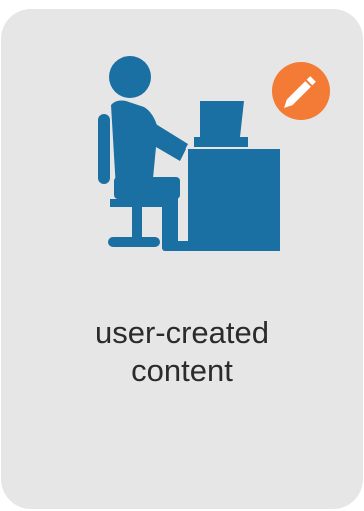 The width and height of the screenshot is (364, 511). What do you see at coordinates (182, 370) in the screenshot?
I see `card-label-line2: content` at bounding box center [182, 370].